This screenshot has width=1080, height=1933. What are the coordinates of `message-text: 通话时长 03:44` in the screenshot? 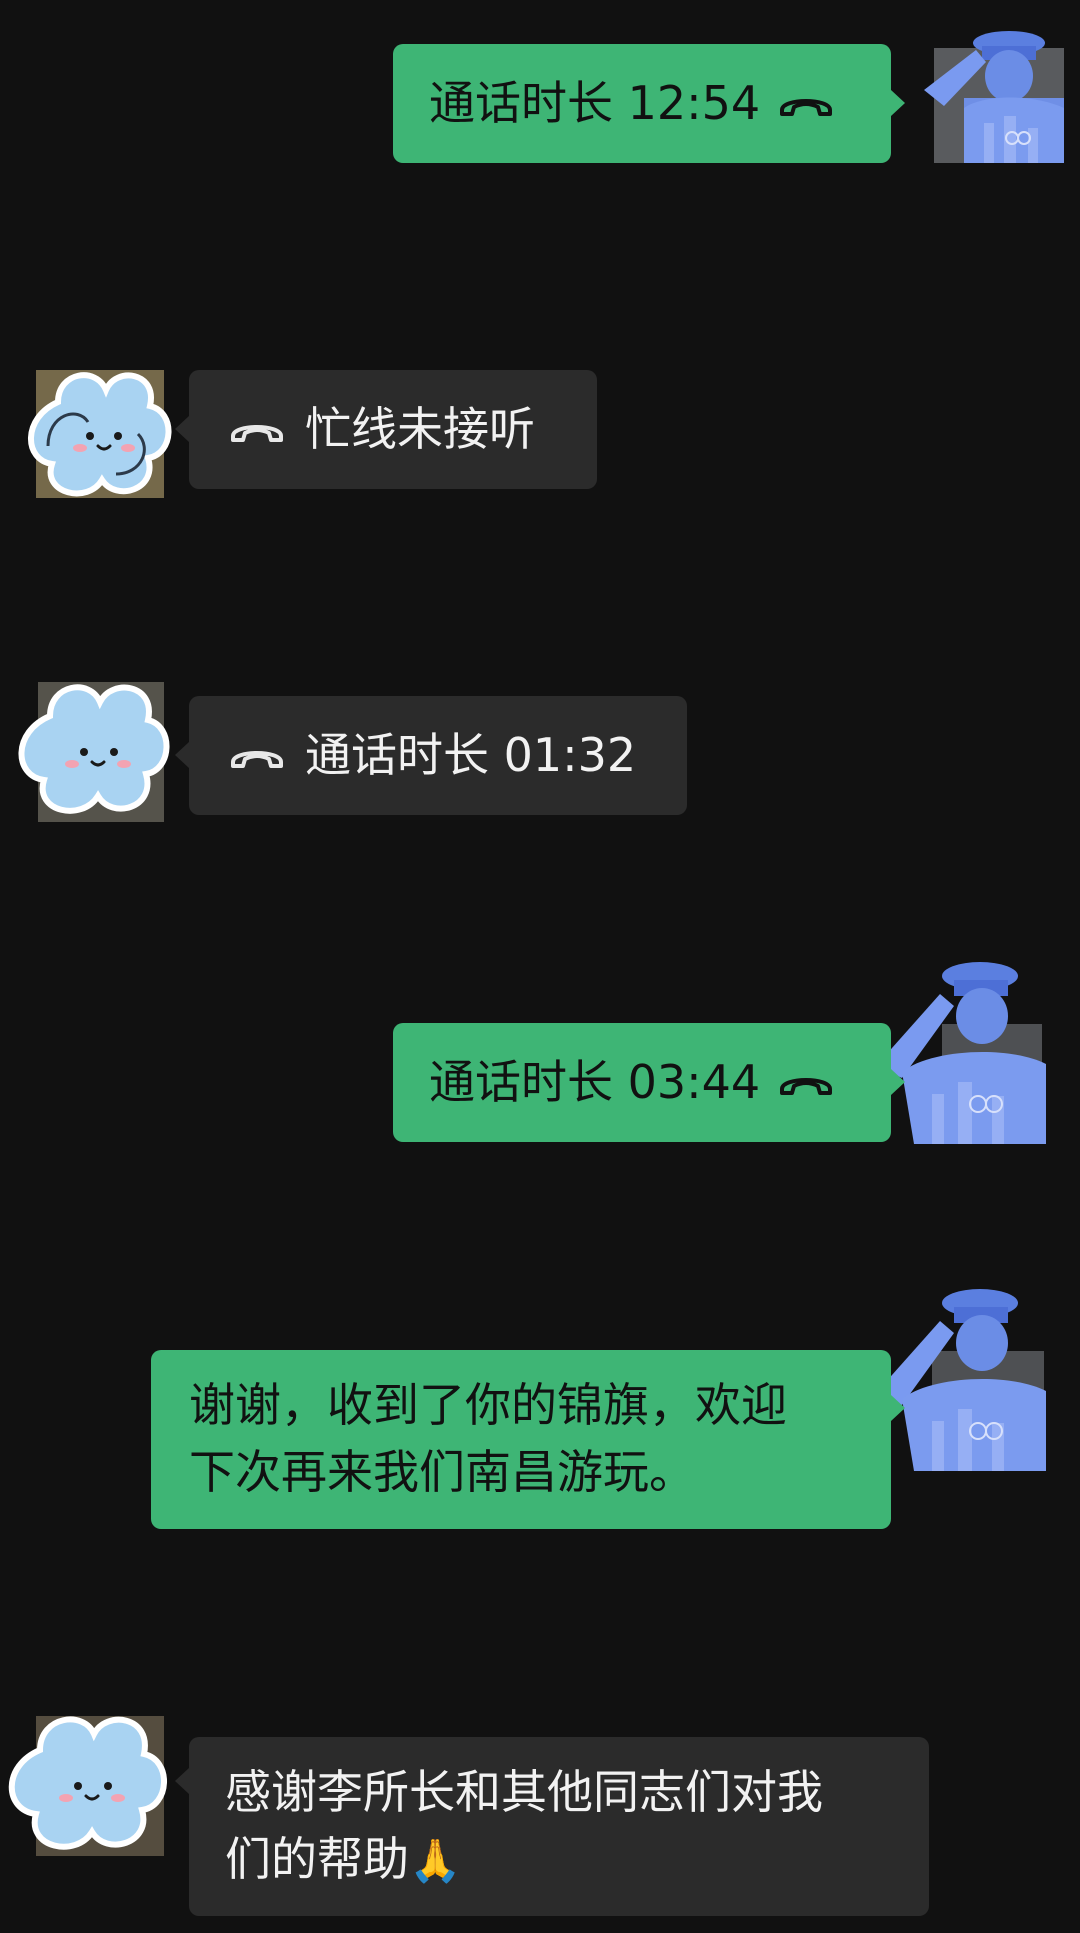 It's located at (595, 1082).